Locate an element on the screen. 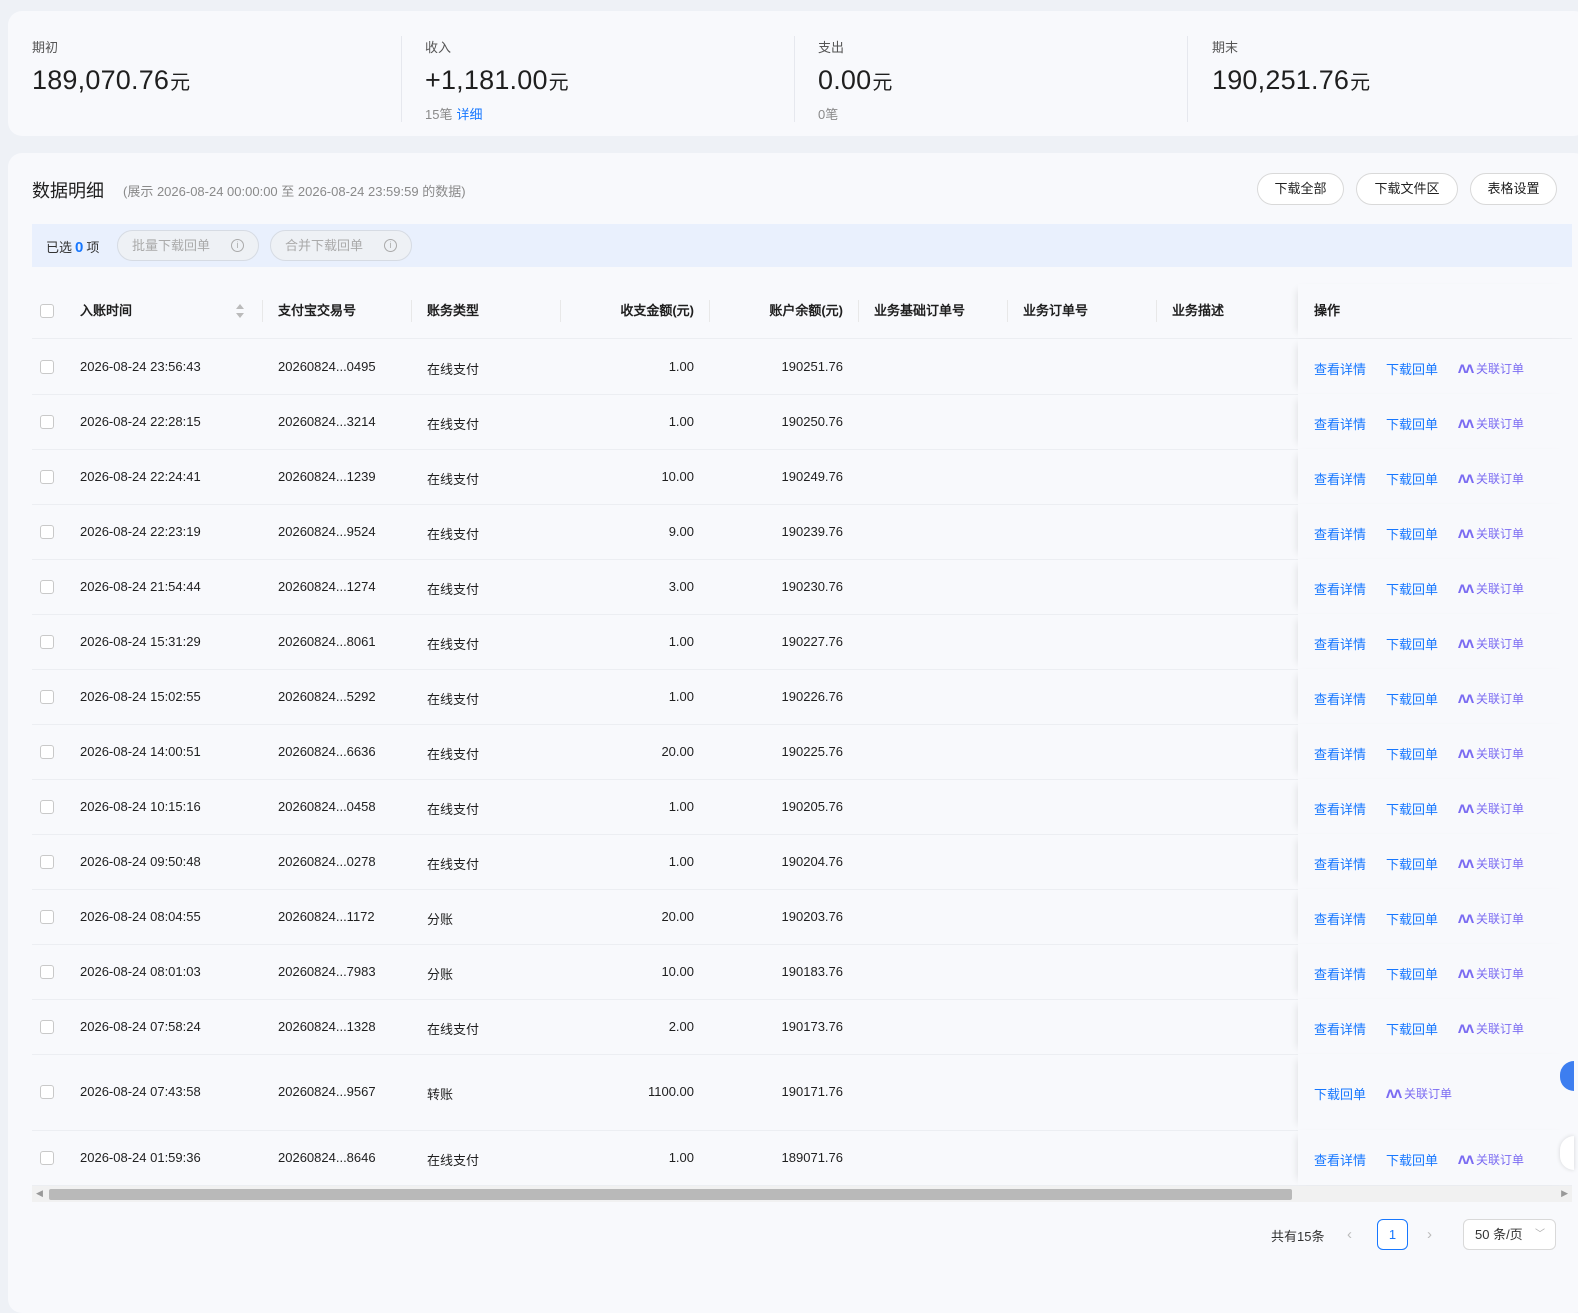 The image size is (1578, 1313). horizontal-scrollbar: ◀ ▶ is located at coordinates (802, 1194).